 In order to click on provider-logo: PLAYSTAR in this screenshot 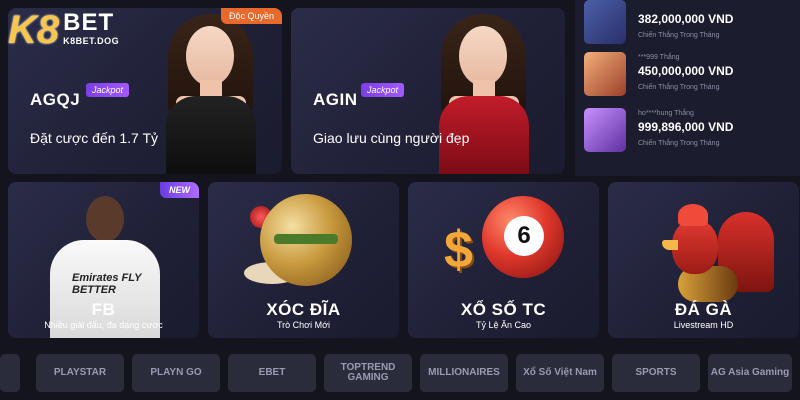, I will do `click(80, 373)`.